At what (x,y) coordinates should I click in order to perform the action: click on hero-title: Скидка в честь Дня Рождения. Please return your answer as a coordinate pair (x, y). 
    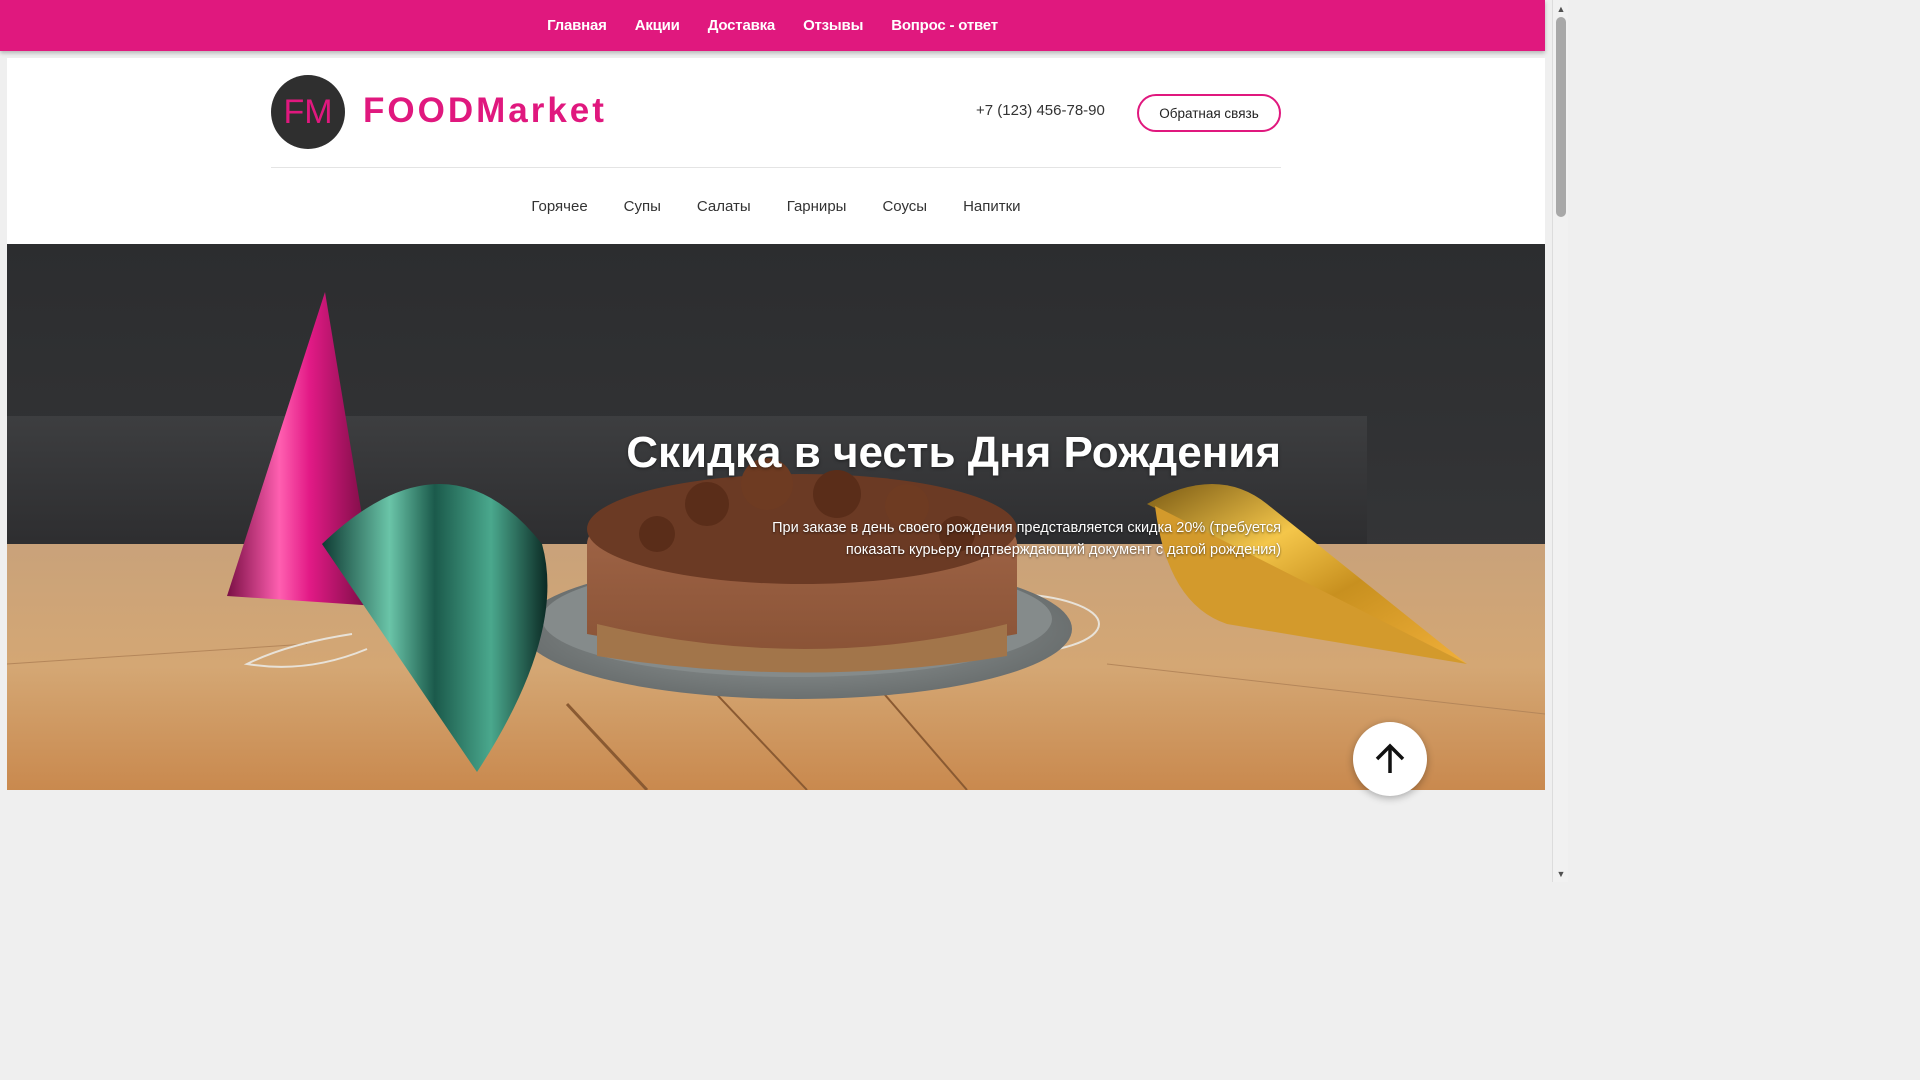
    Looking at the image, I should click on (953, 452).